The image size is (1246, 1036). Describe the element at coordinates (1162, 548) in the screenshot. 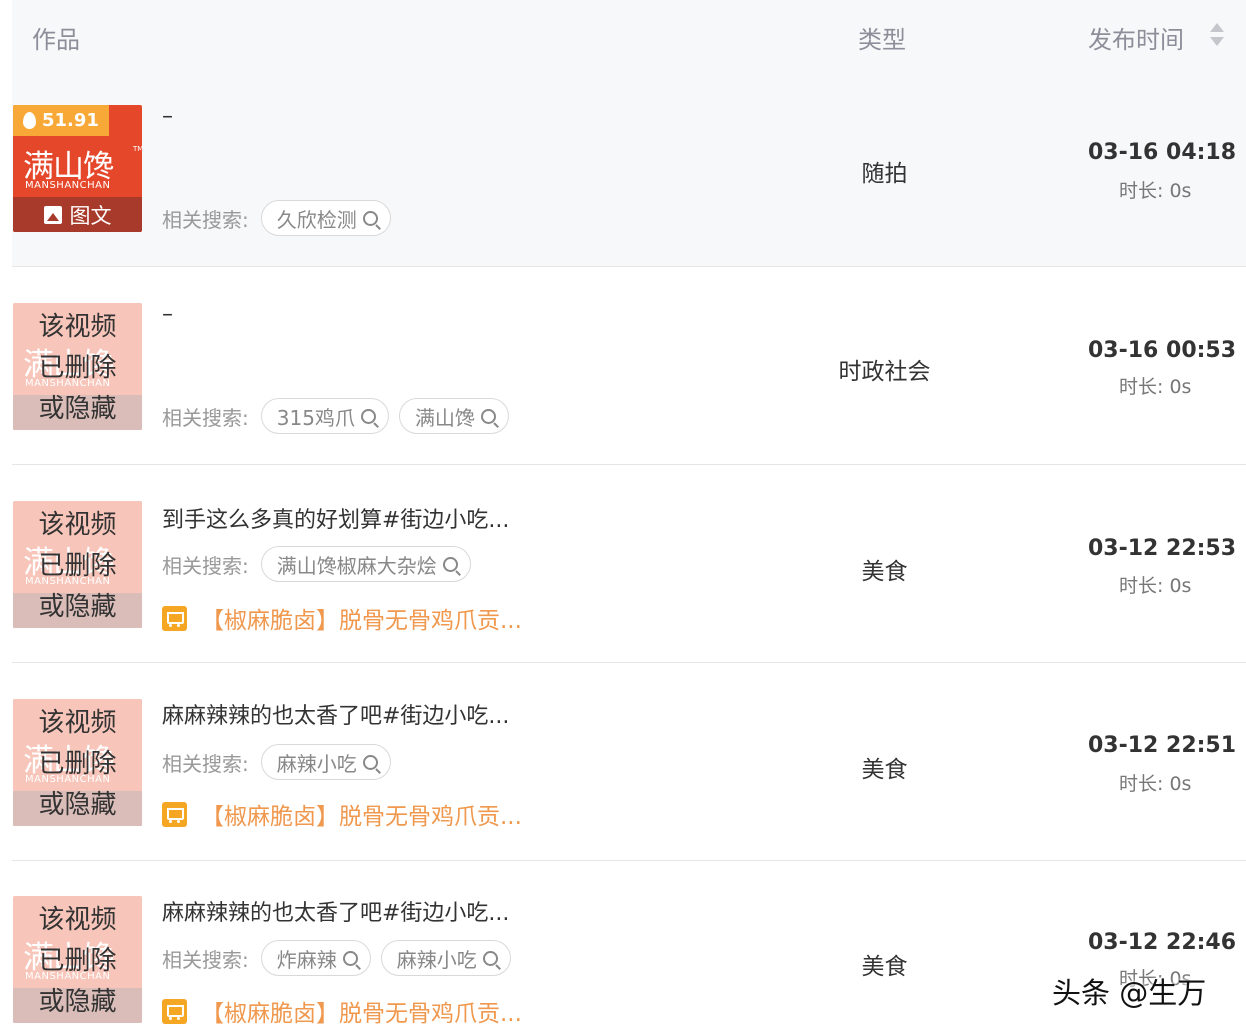

I see `publish-date: 03-12 22:53` at that location.